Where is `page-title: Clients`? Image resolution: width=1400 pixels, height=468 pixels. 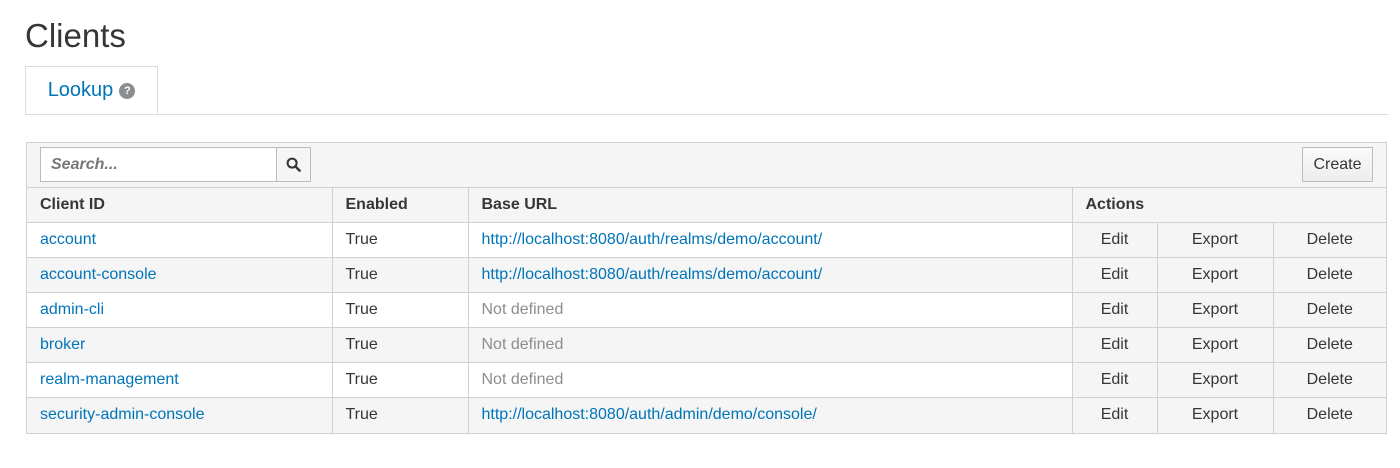 page-title: Clients is located at coordinates (75, 35).